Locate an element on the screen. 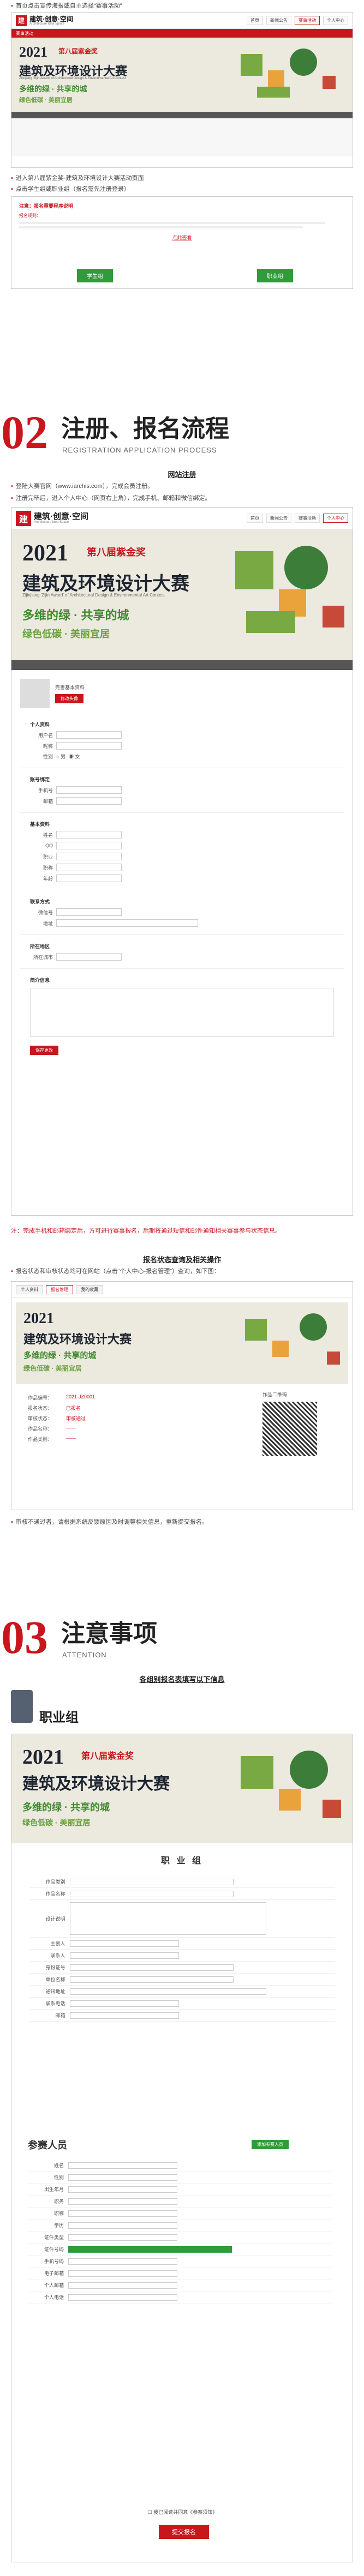 The width and height of the screenshot is (364, 2576). student-group-button: 学生组 is located at coordinates (95, 275).